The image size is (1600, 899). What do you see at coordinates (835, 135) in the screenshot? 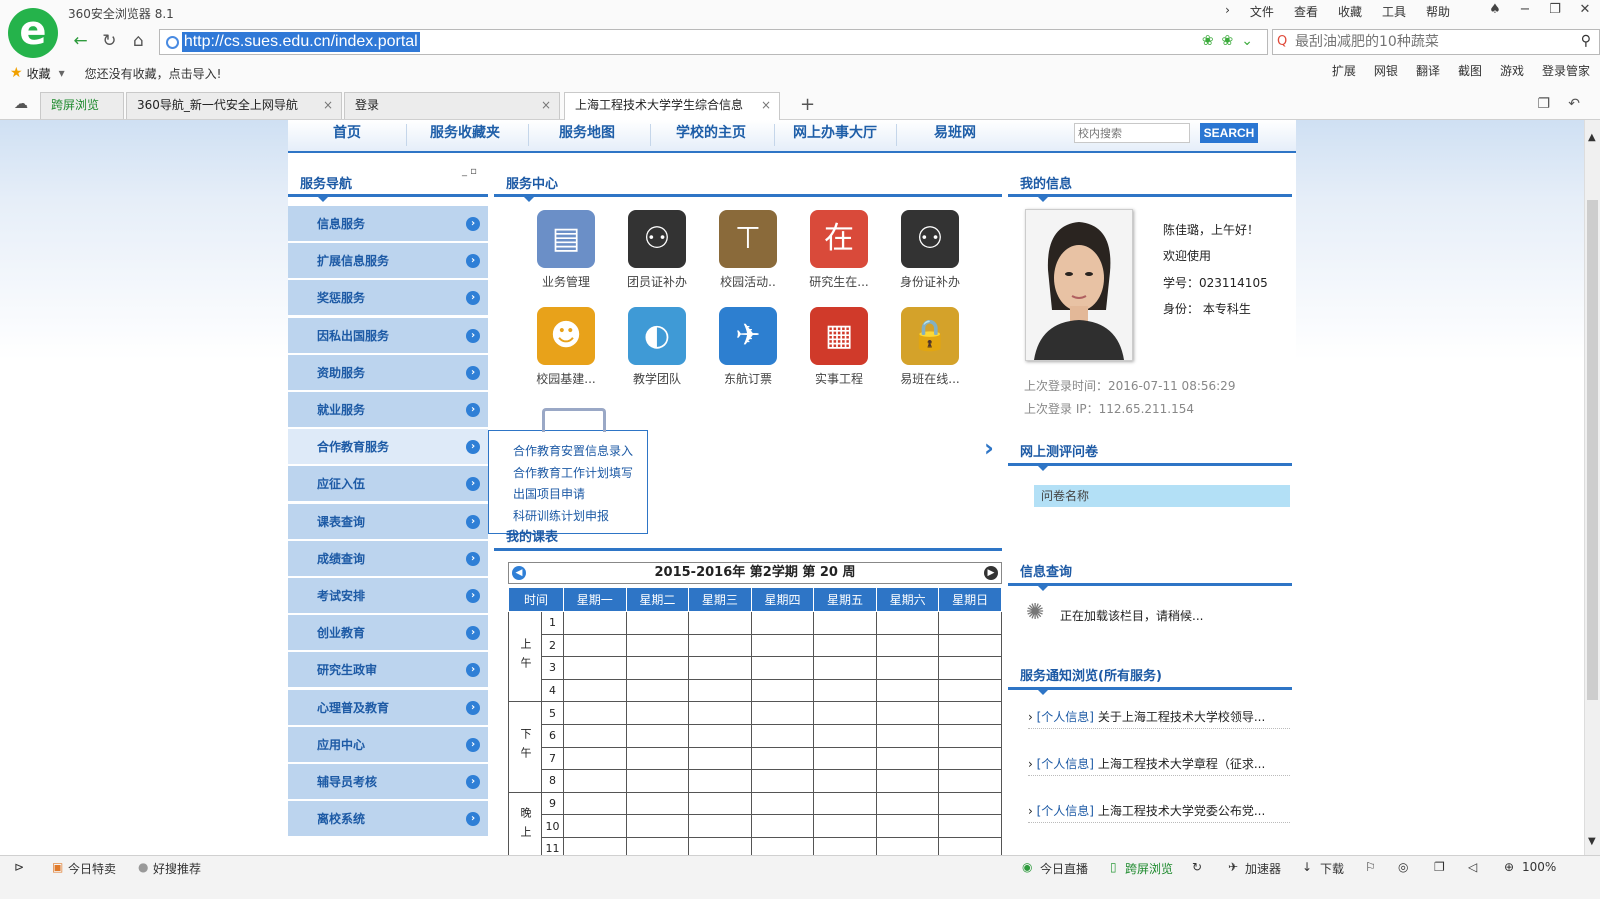
I see `nav-online-hall: 网上办事大厅` at bounding box center [835, 135].